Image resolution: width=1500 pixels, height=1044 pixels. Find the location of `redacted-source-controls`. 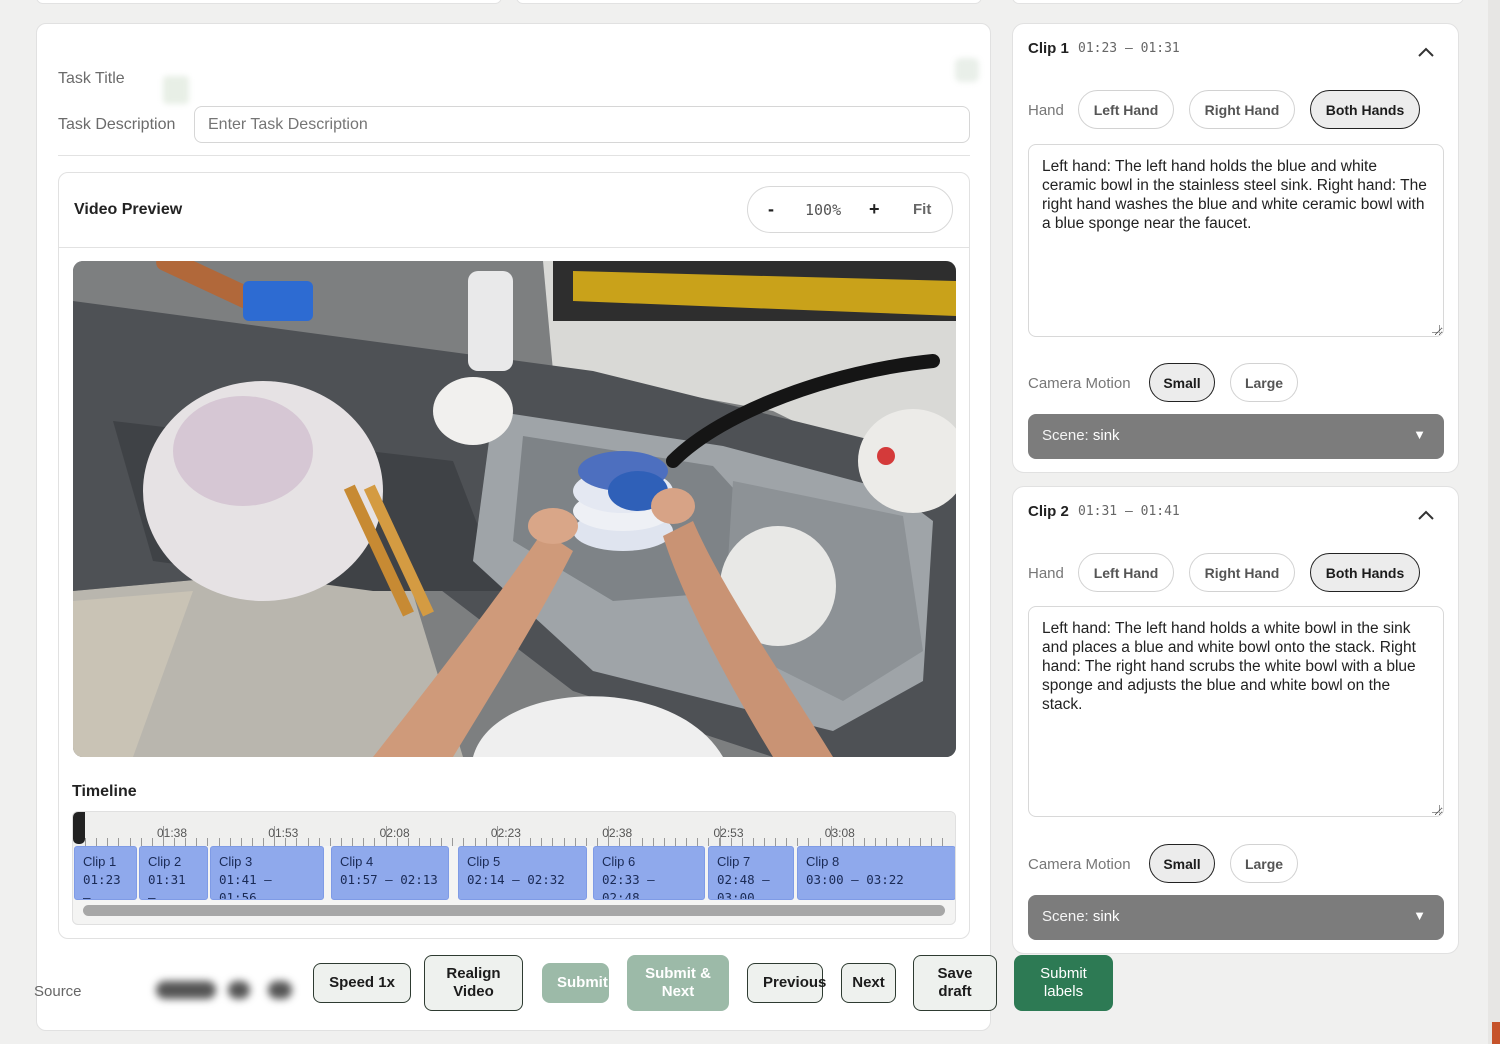

redacted-source-controls is located at coordinates (206, 991).